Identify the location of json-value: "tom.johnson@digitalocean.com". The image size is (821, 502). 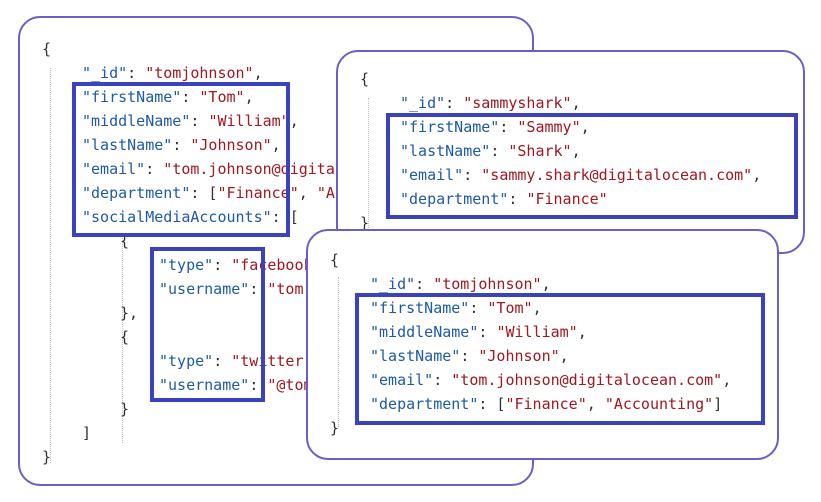
(587, 380).